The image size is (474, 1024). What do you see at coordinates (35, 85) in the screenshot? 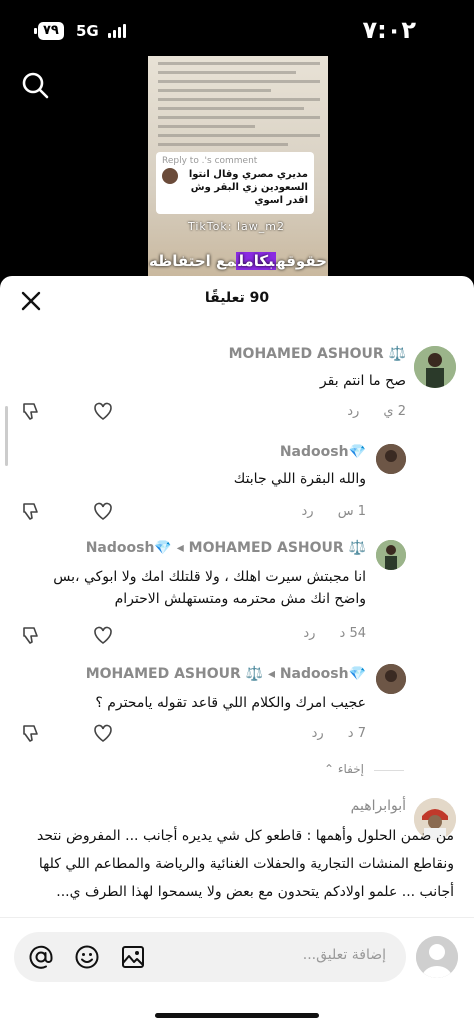
I see `search-icon` at bounding box center [35, 85].